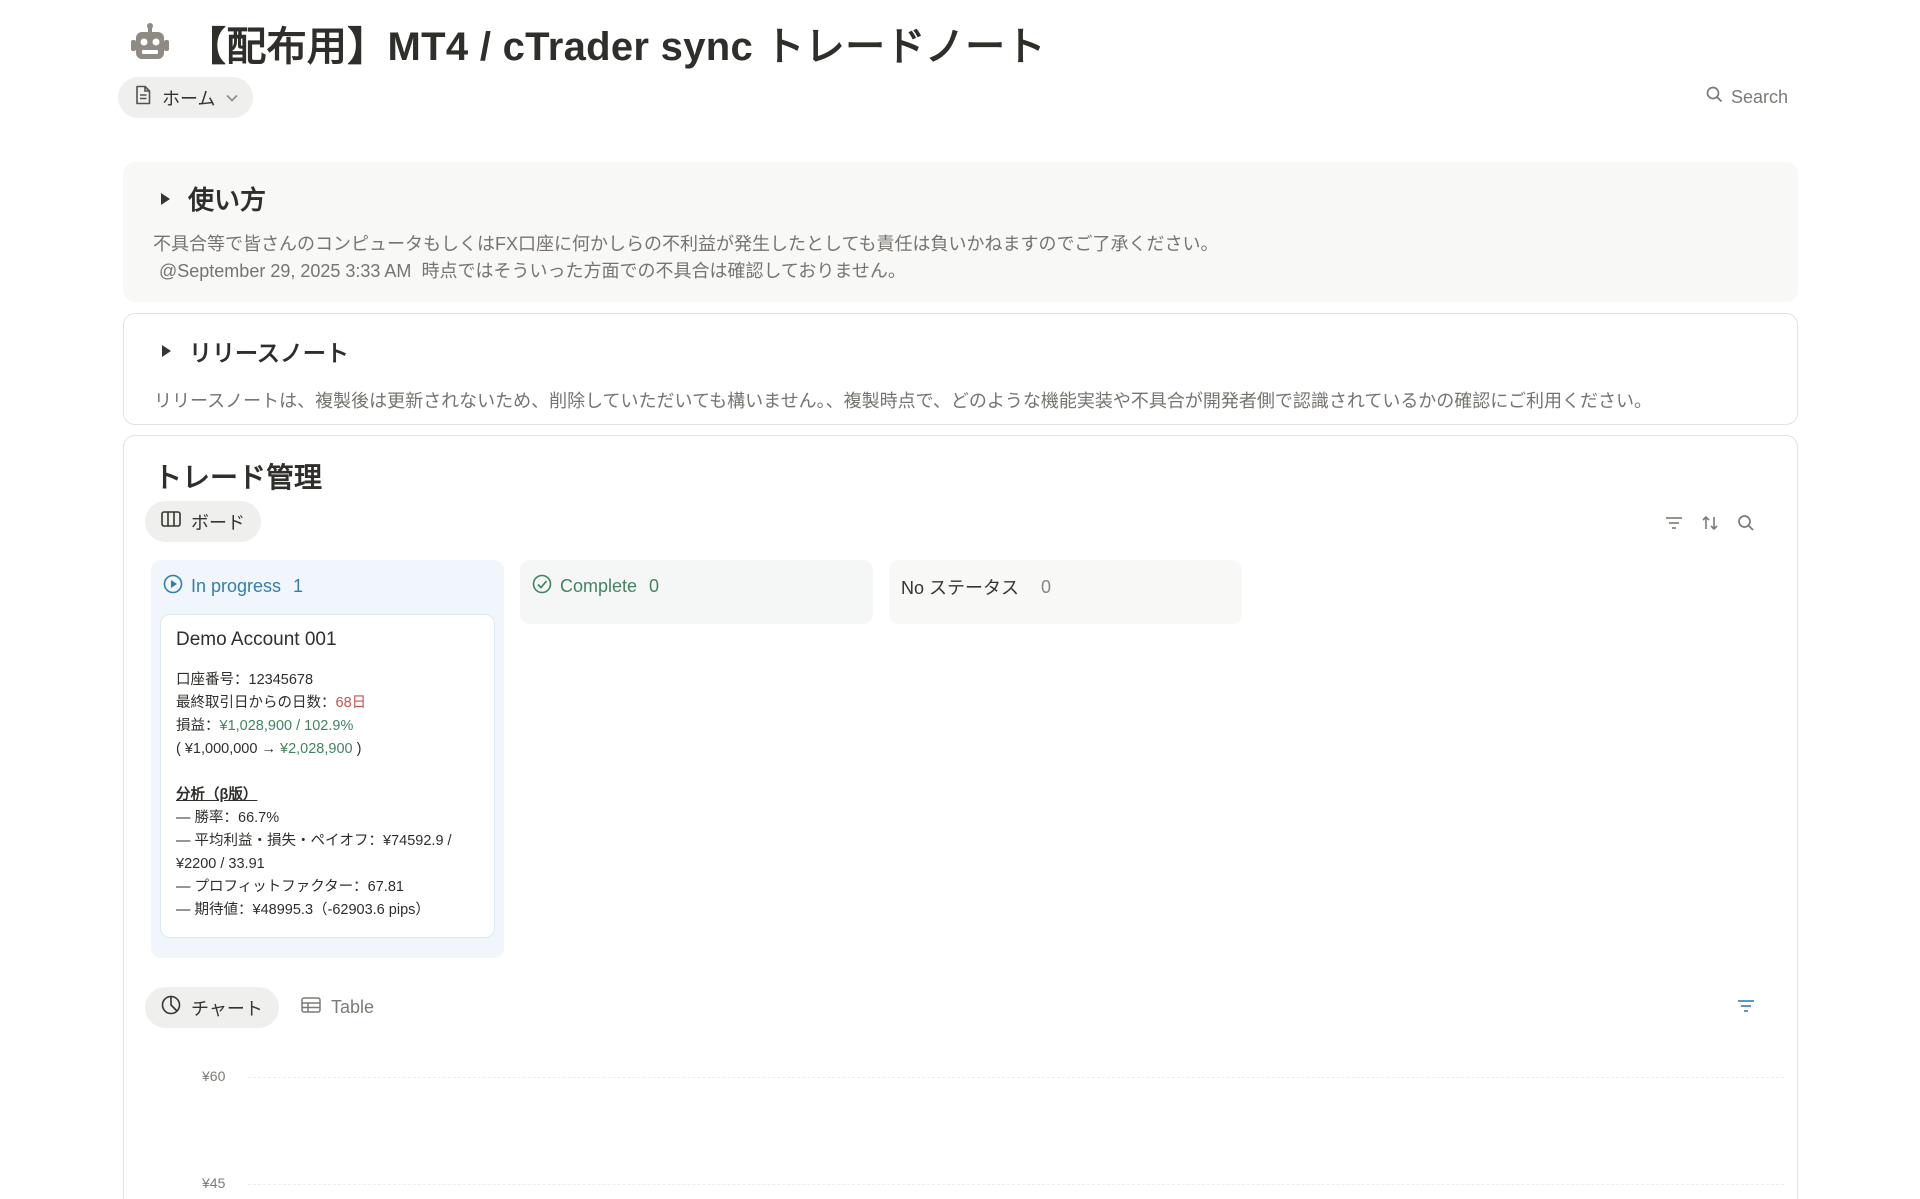 Image resolution: width=1920 pixels, height=1199 pixels. Describe the element at coordinates (960, 351) in the screenshot. I see `release-toggle: リリースノート` at that location.